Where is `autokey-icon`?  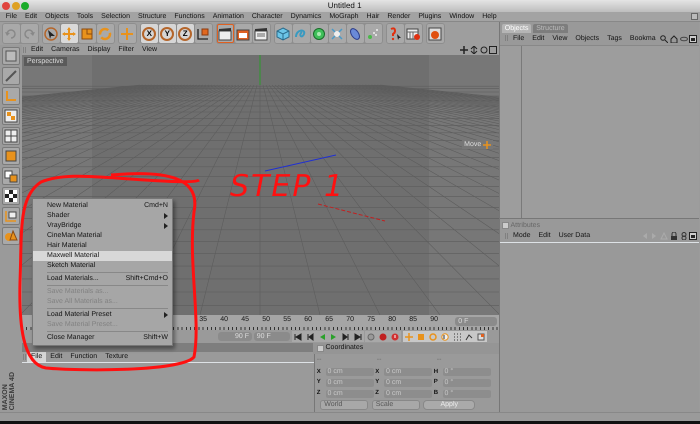 autokey-icon is located at coordinates (395, 336).